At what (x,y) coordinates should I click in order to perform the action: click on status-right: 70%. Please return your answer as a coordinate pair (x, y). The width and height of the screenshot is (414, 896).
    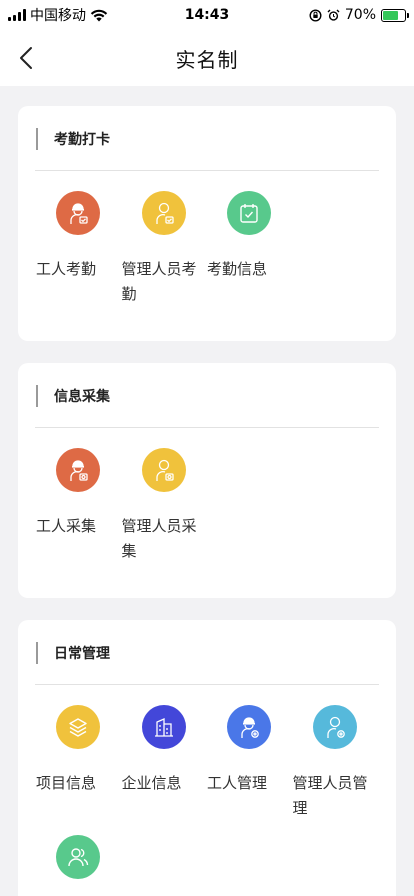
    Looking at the image, I should click on (359, 15).